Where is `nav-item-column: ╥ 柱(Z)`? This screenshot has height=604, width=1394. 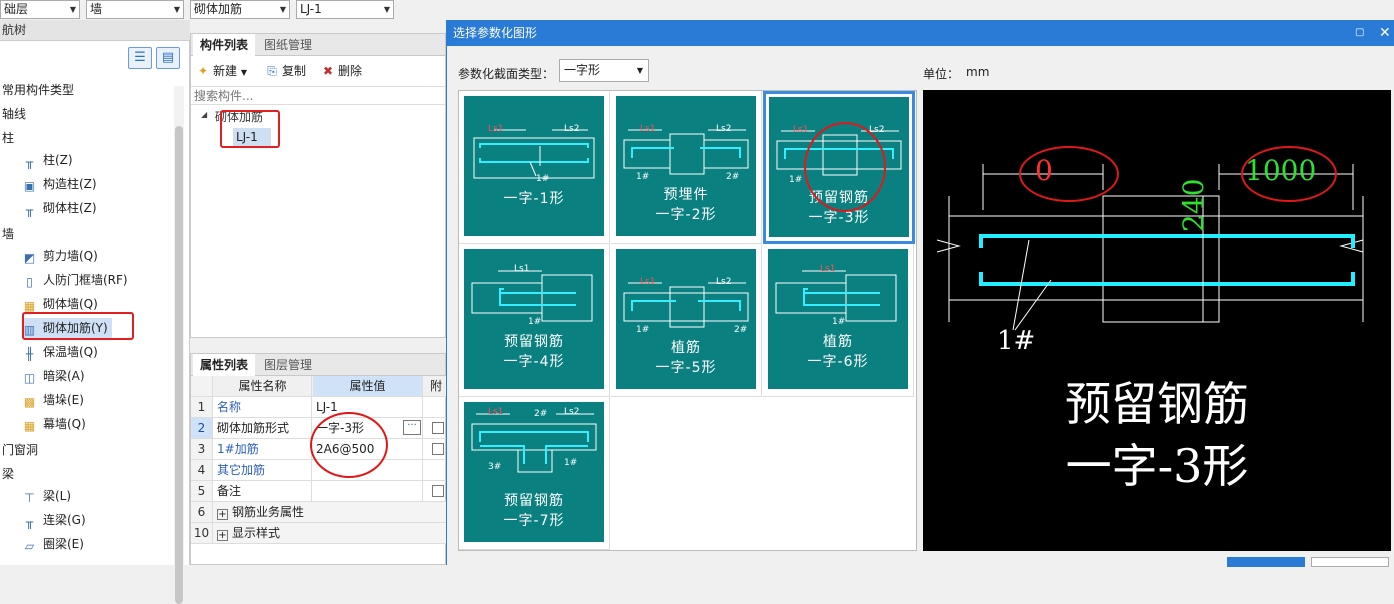
nav-item-column: ╥ 柱(Z) is located at coordinates (47, 160).